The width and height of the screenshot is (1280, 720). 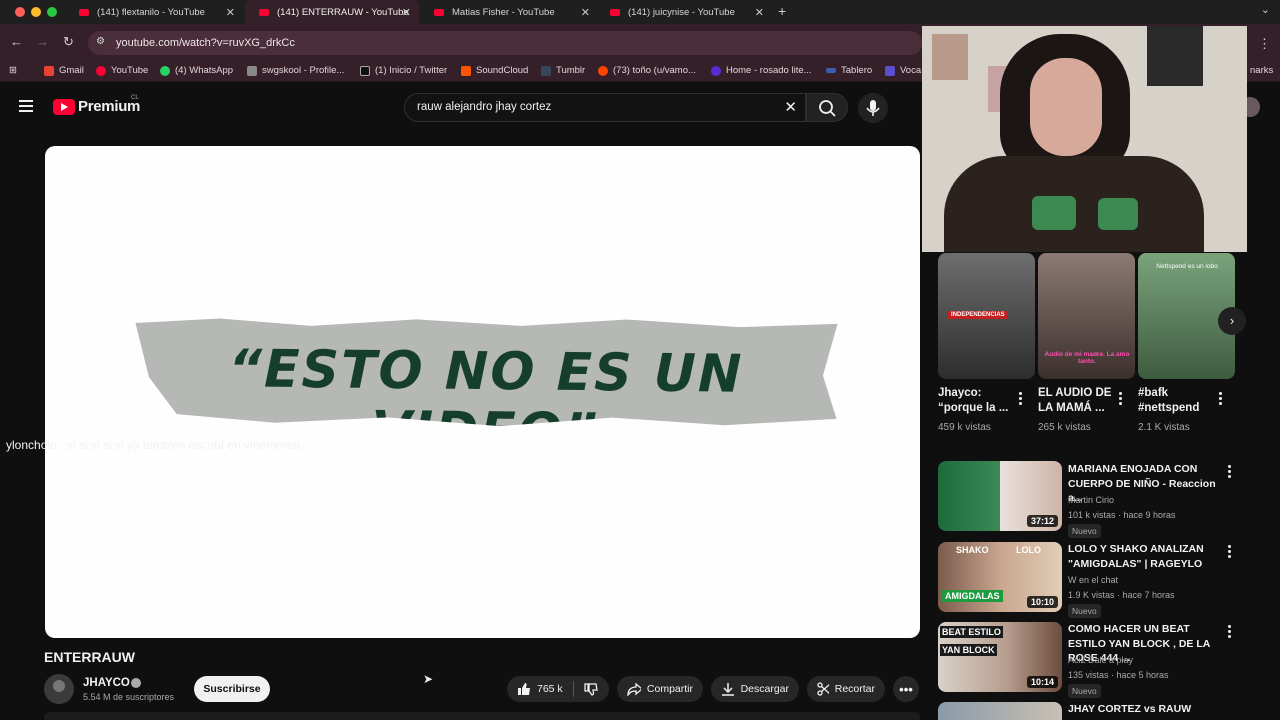 What do you see at coordinates (550, 689) in the screenshot?
I see `like-count: 765 k` at bounding box center [550, 689].